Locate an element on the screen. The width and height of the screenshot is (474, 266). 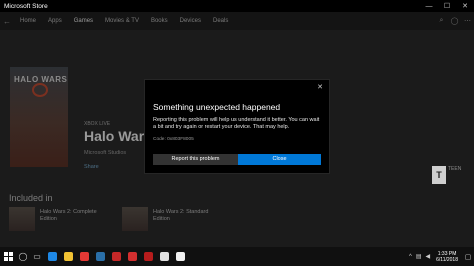
dialog-heading: Something unexpected happened is located at coordinates (217, 107).